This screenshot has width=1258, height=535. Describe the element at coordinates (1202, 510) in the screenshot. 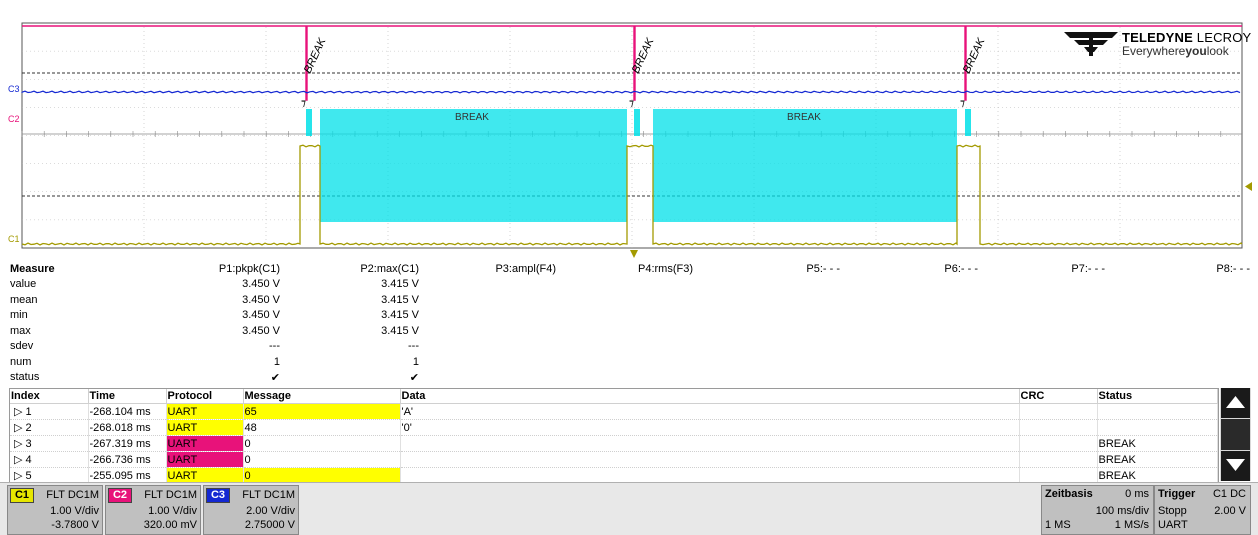

I see `trigger-descriptor: Trigger C1 DC Stopp 2.00 V UART` at that location.